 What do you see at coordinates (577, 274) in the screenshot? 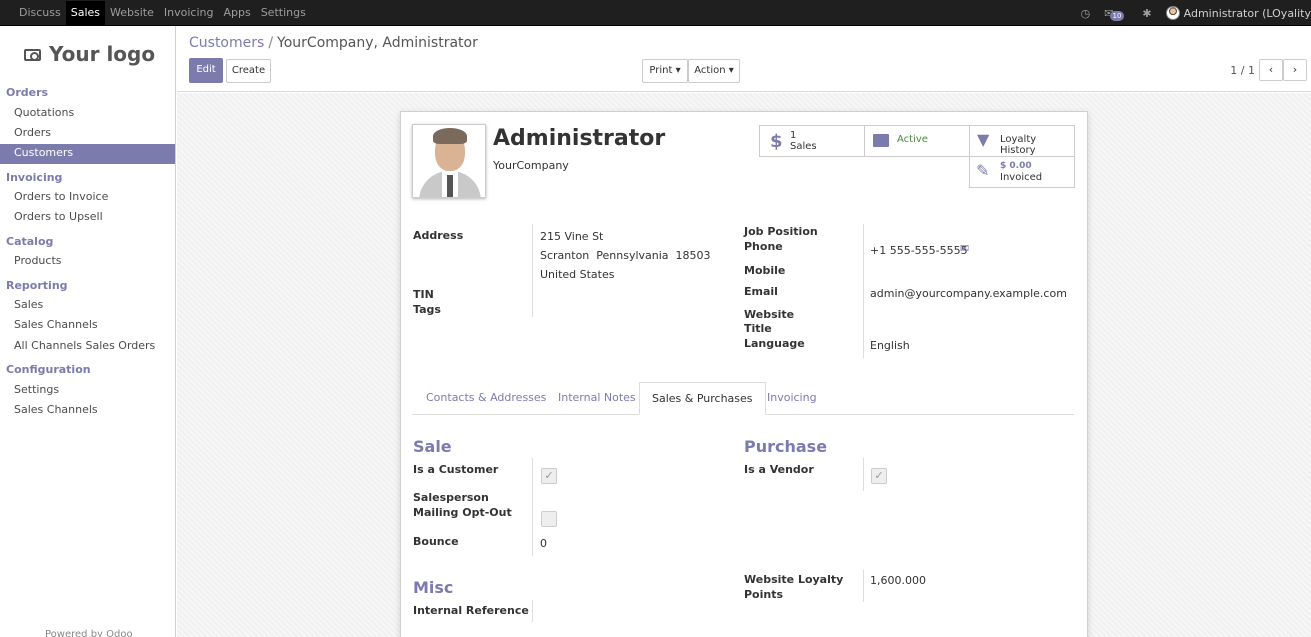
I see `address-country: United States` at bounding box center [577, 274].